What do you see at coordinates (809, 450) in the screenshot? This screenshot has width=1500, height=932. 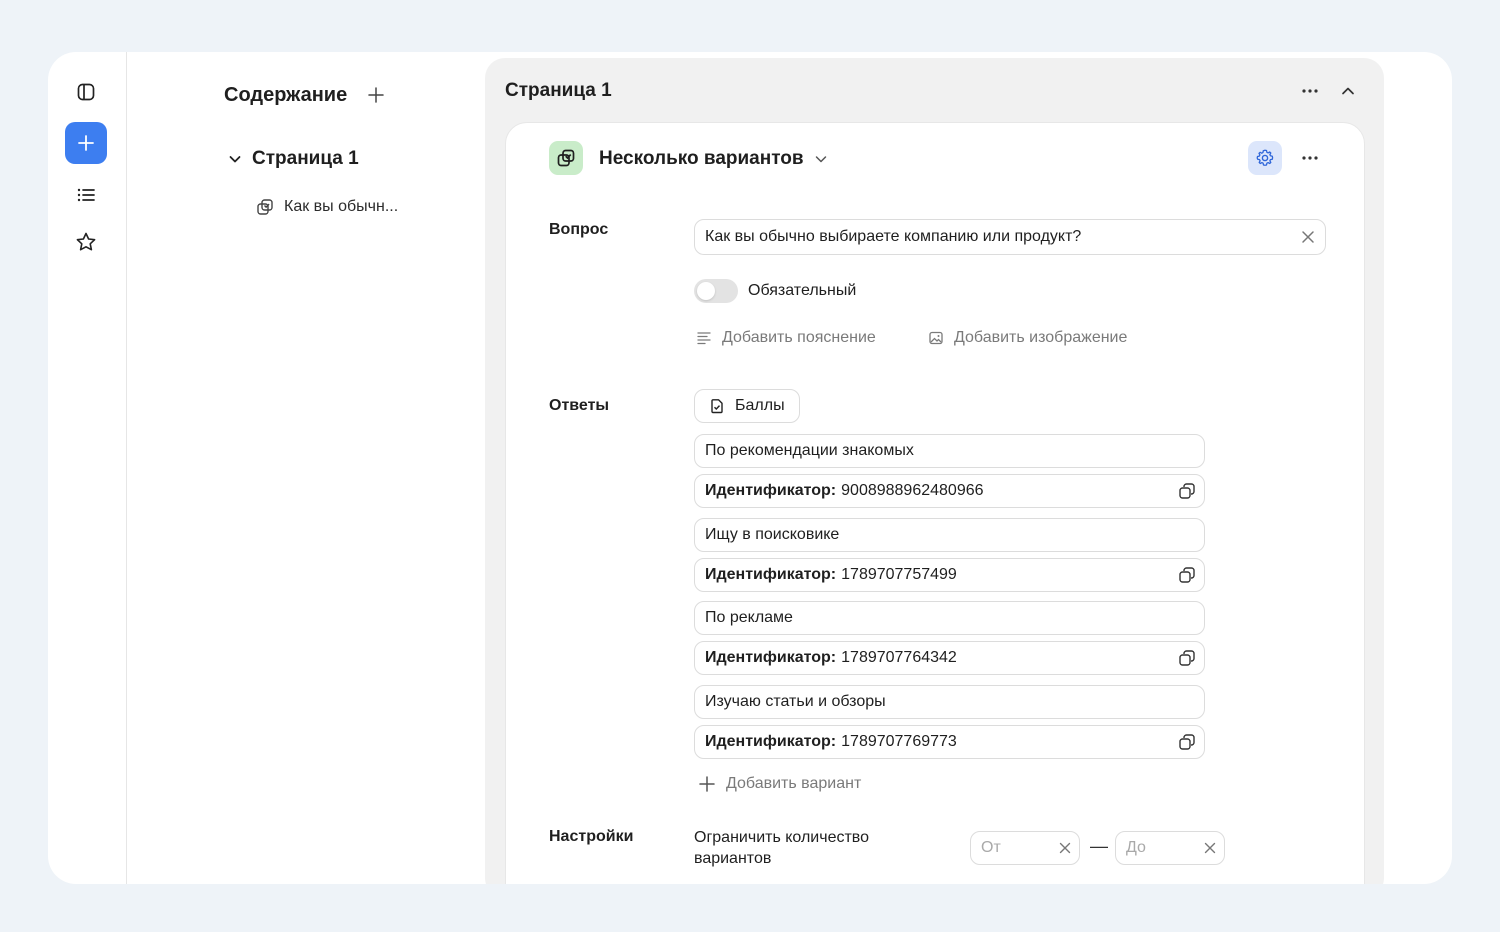 I see `answer-text: По рекомендации знакомых` at bounding box center [809, 450].